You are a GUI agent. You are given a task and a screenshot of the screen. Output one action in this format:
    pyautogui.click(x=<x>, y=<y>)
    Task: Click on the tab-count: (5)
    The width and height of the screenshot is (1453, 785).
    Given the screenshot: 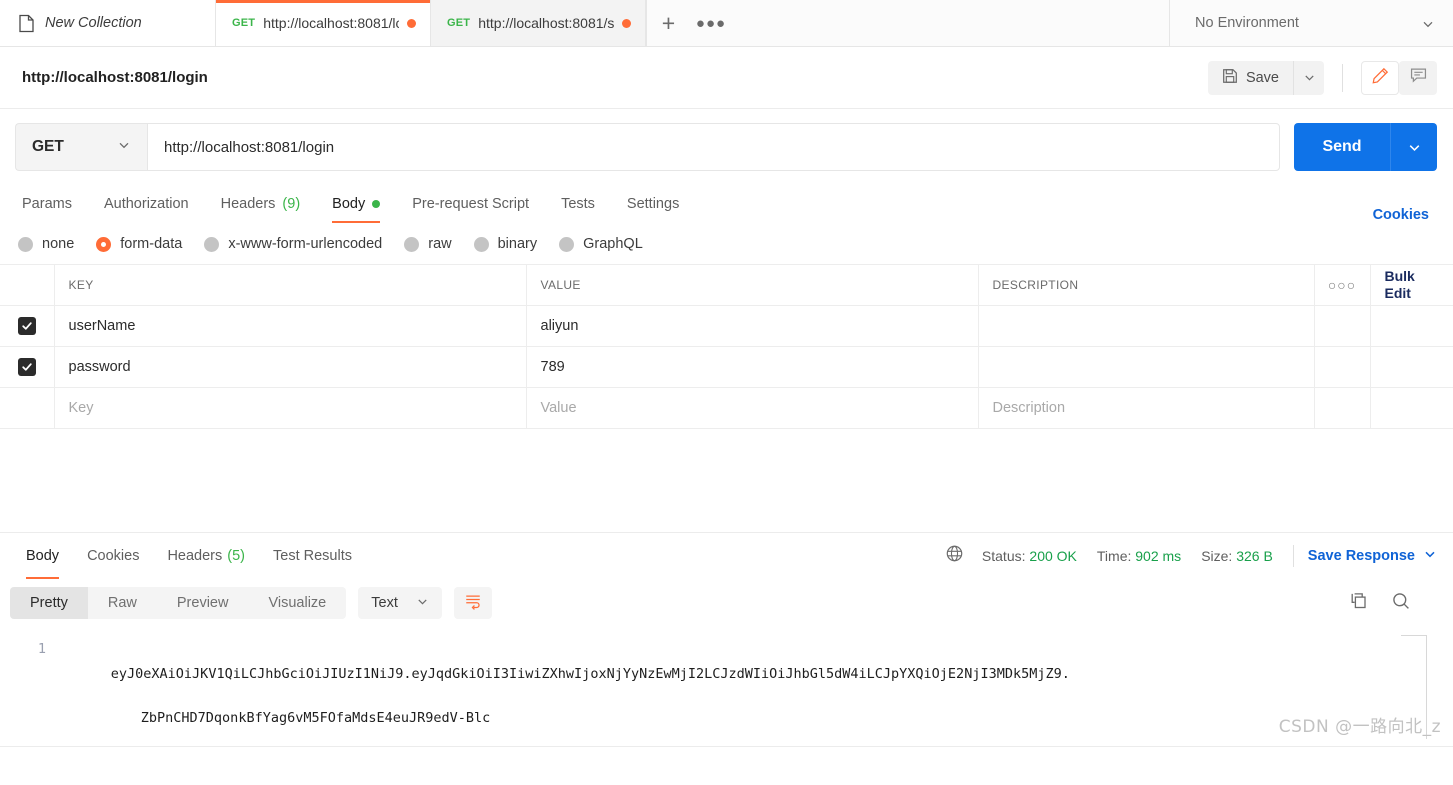 What is the action you would take?
    pyautogui.click(x=236, y=556)
    